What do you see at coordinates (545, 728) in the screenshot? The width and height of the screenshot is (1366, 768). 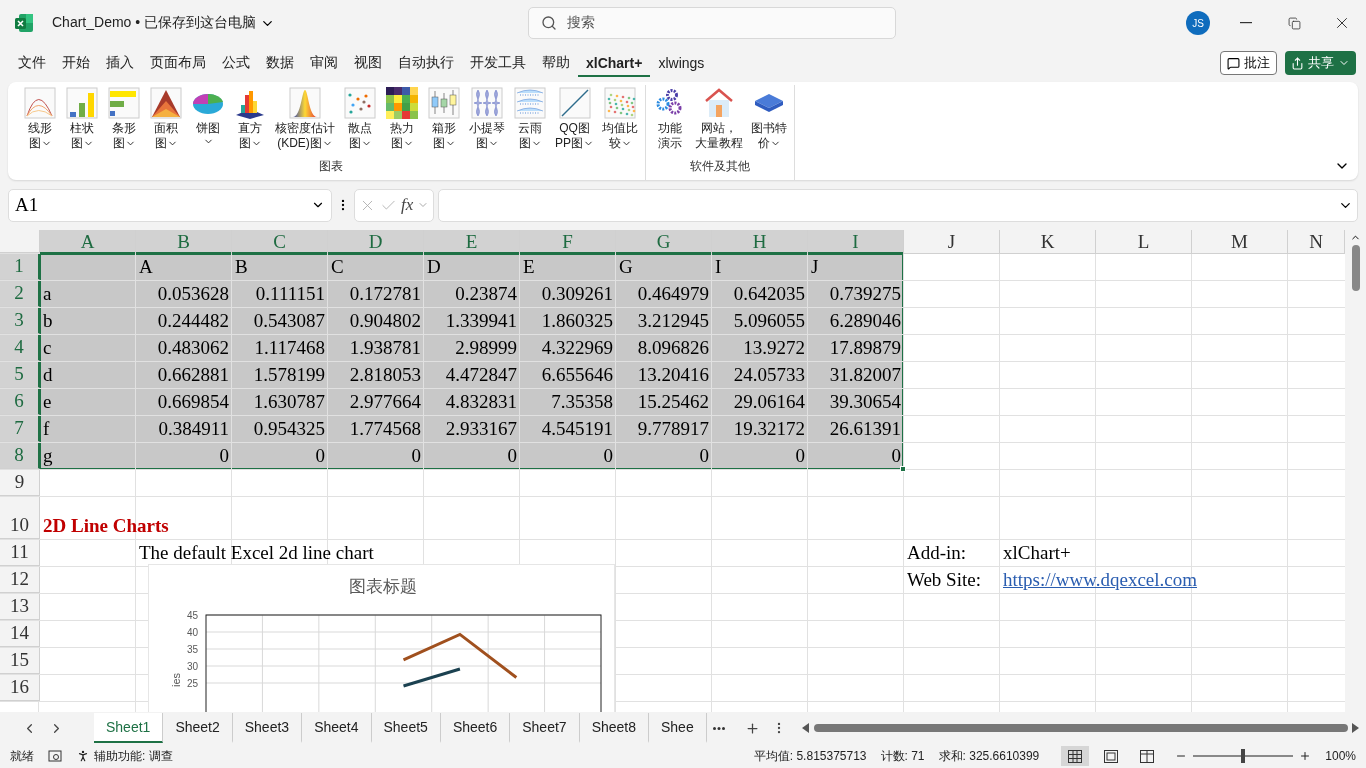 I see `sheet-tab: Sheet7` at bounding box center [545, 728].